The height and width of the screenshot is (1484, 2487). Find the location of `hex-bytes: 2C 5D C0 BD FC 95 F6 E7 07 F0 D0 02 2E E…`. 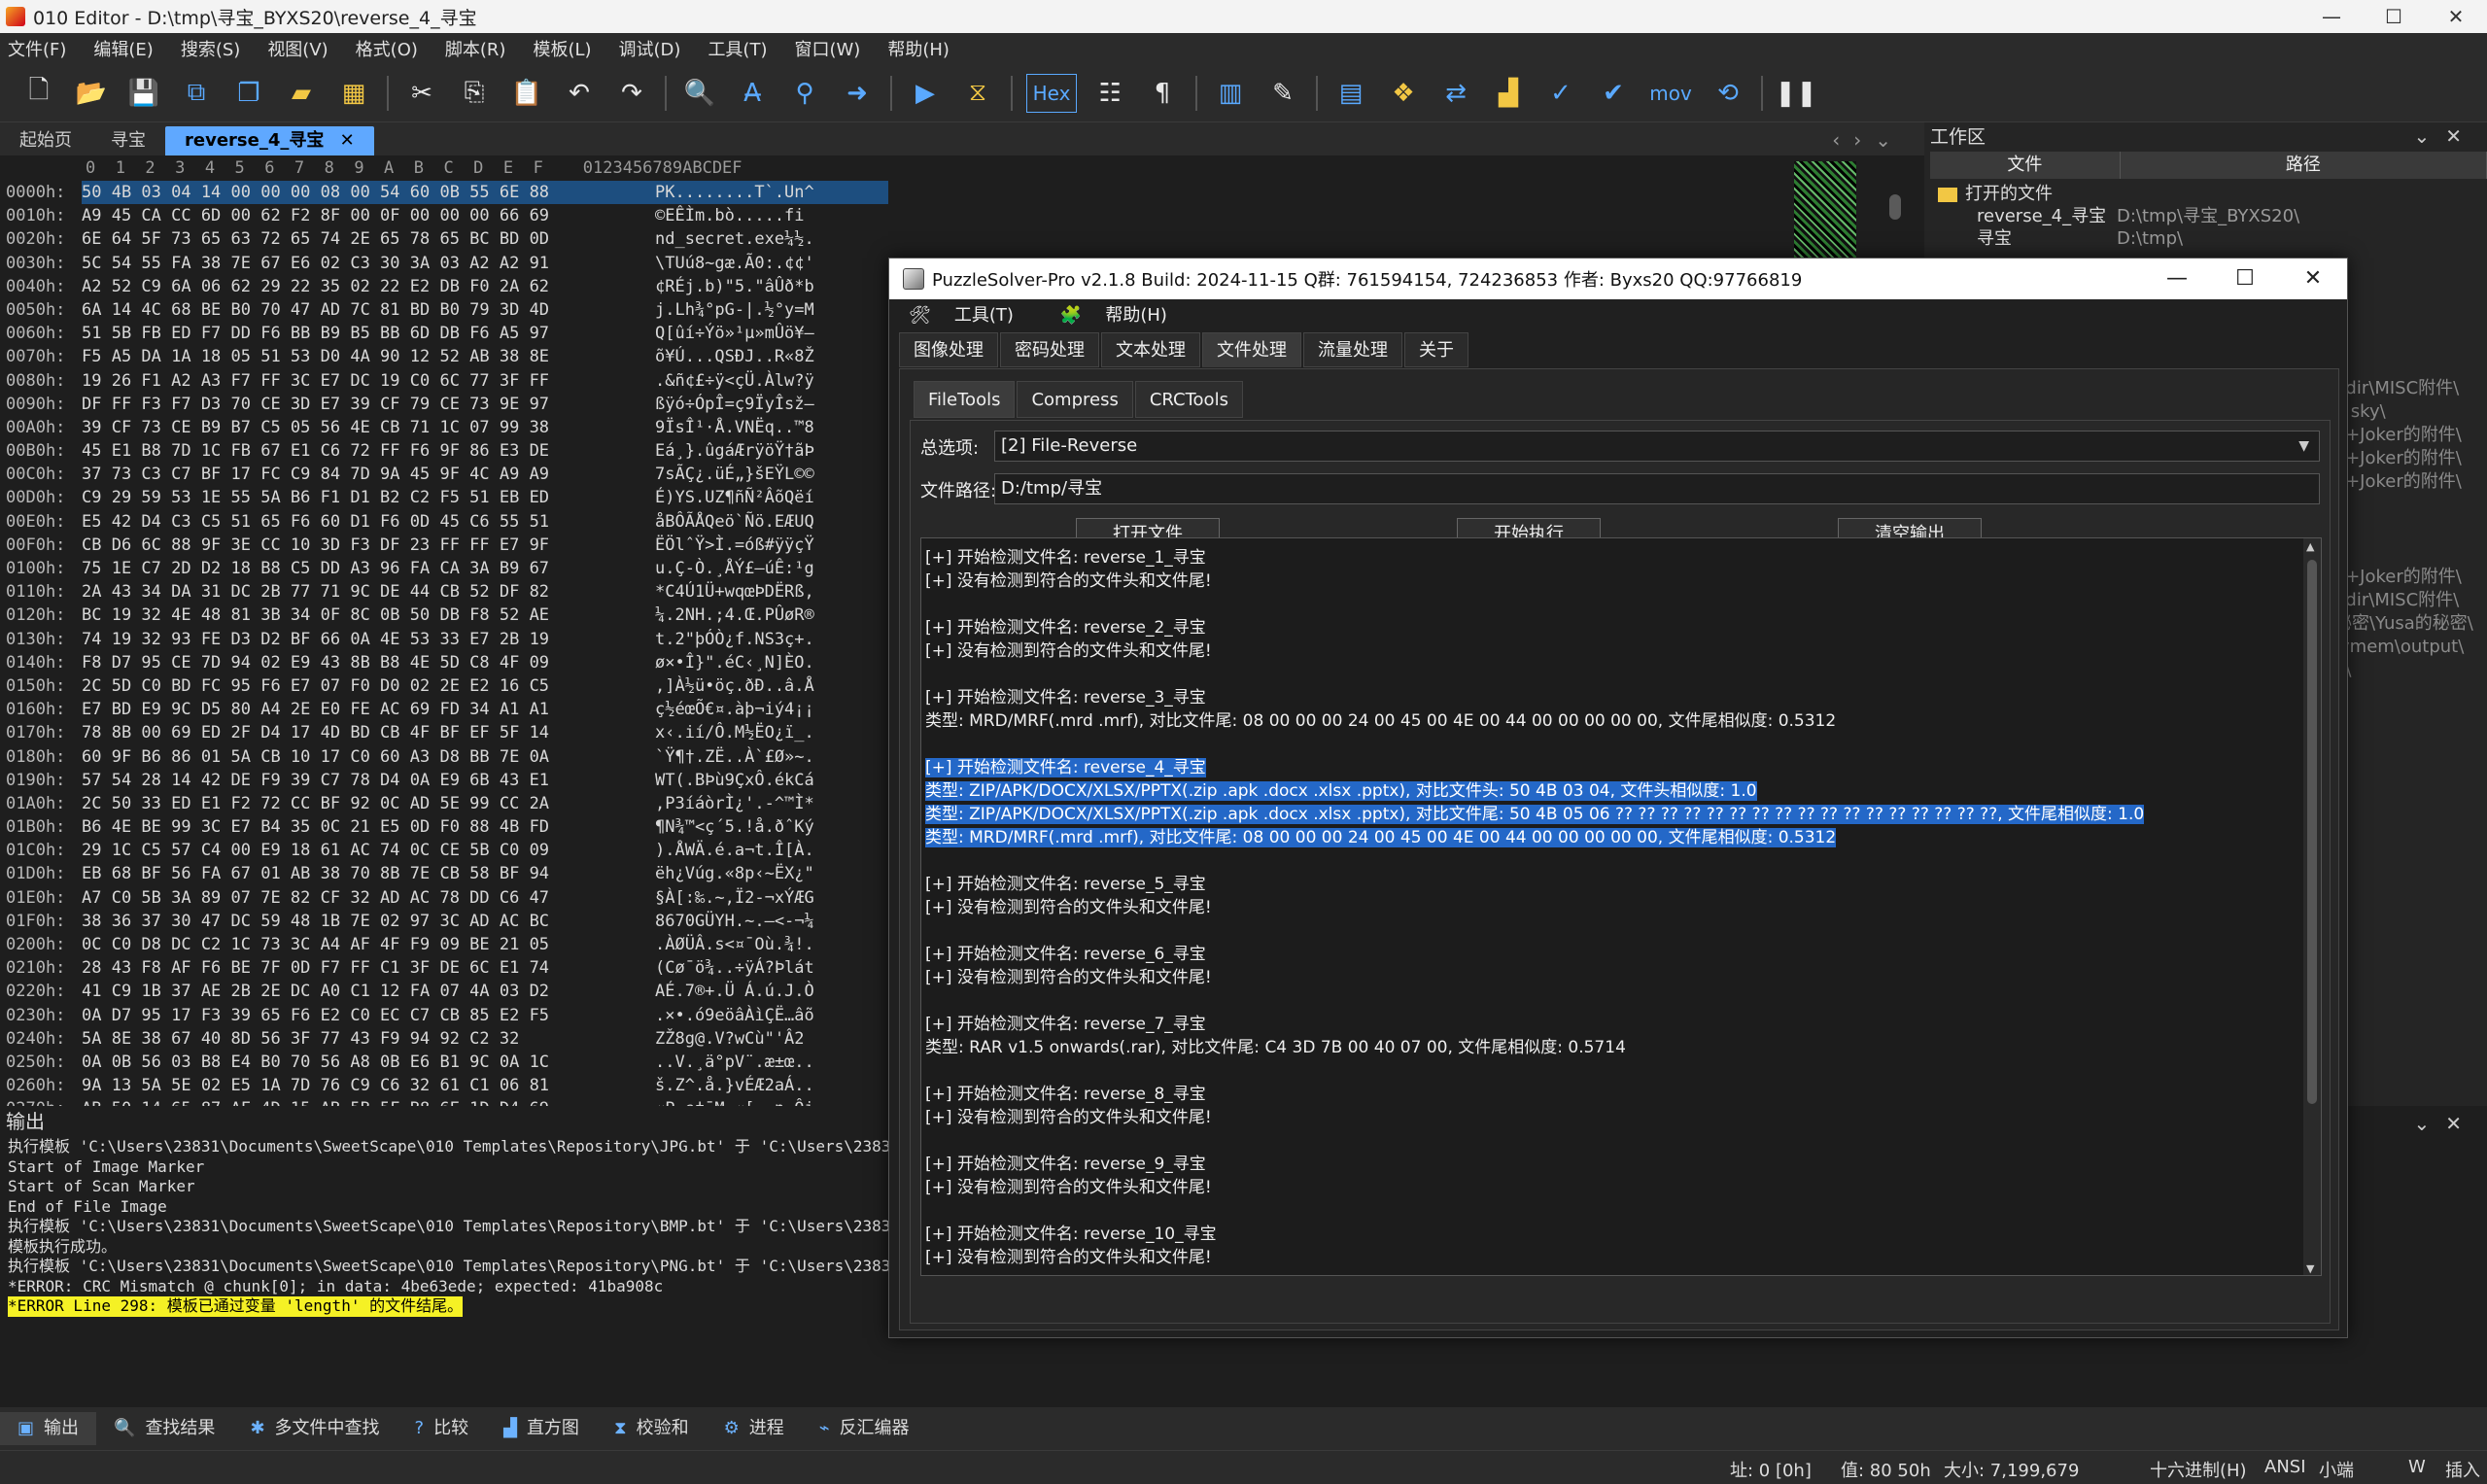

hex-bytes: 2C 5D C0 BD FC 95 F6 E7 07 F0 D0 02 2E E… is located at coordinates (369, 686).